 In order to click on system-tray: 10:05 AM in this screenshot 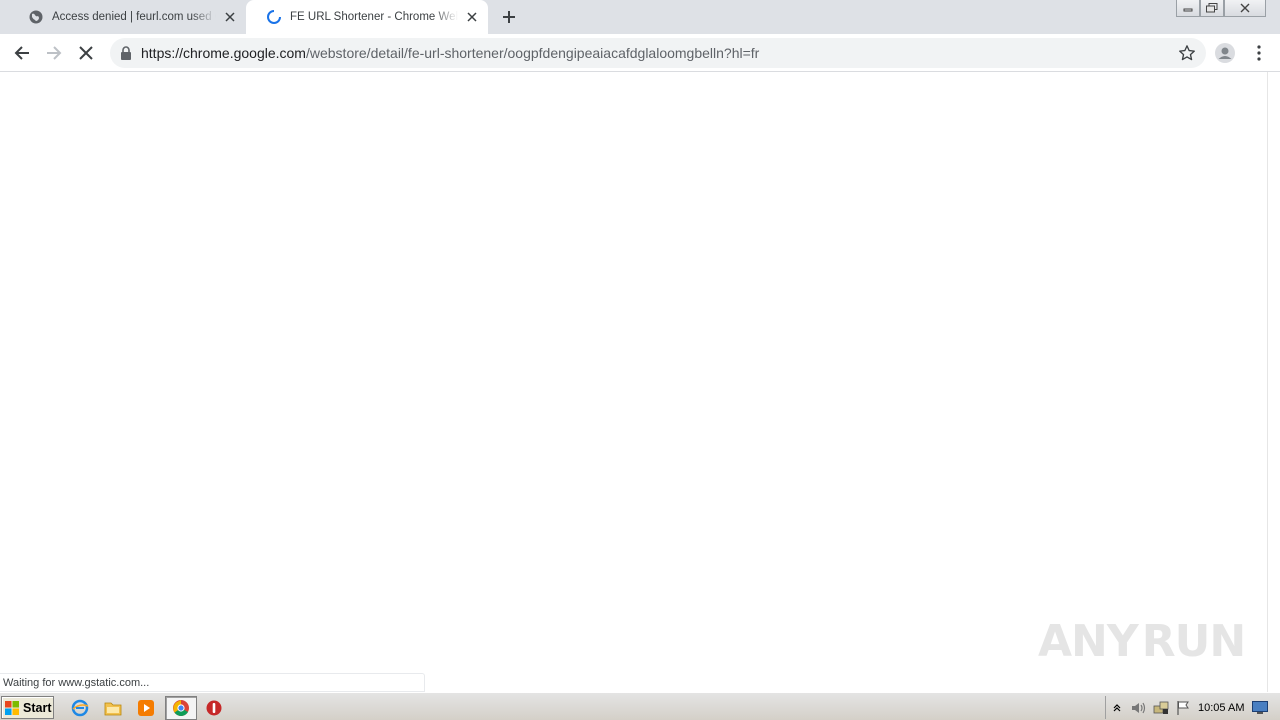, I will do `click(1192, 707)`.